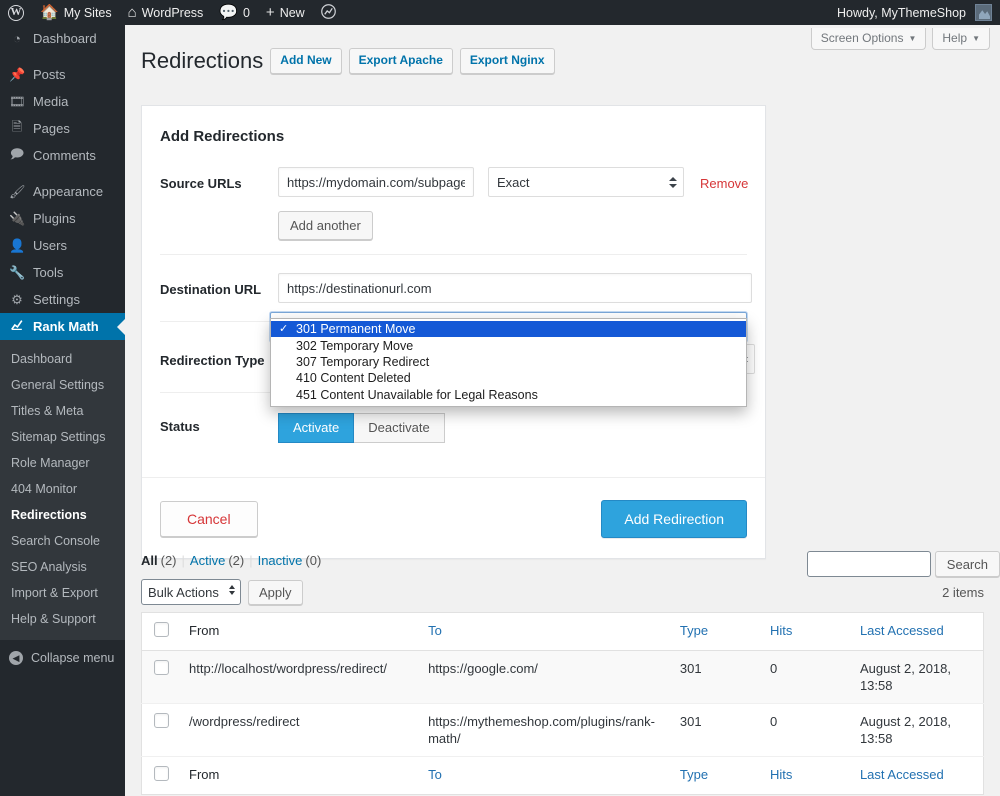  What do you see at coordinates (562, 562) in the screenshot?
I see `list-views: All (2) | Active (2) | Inactive (0)` at bounding box center [562, 562].